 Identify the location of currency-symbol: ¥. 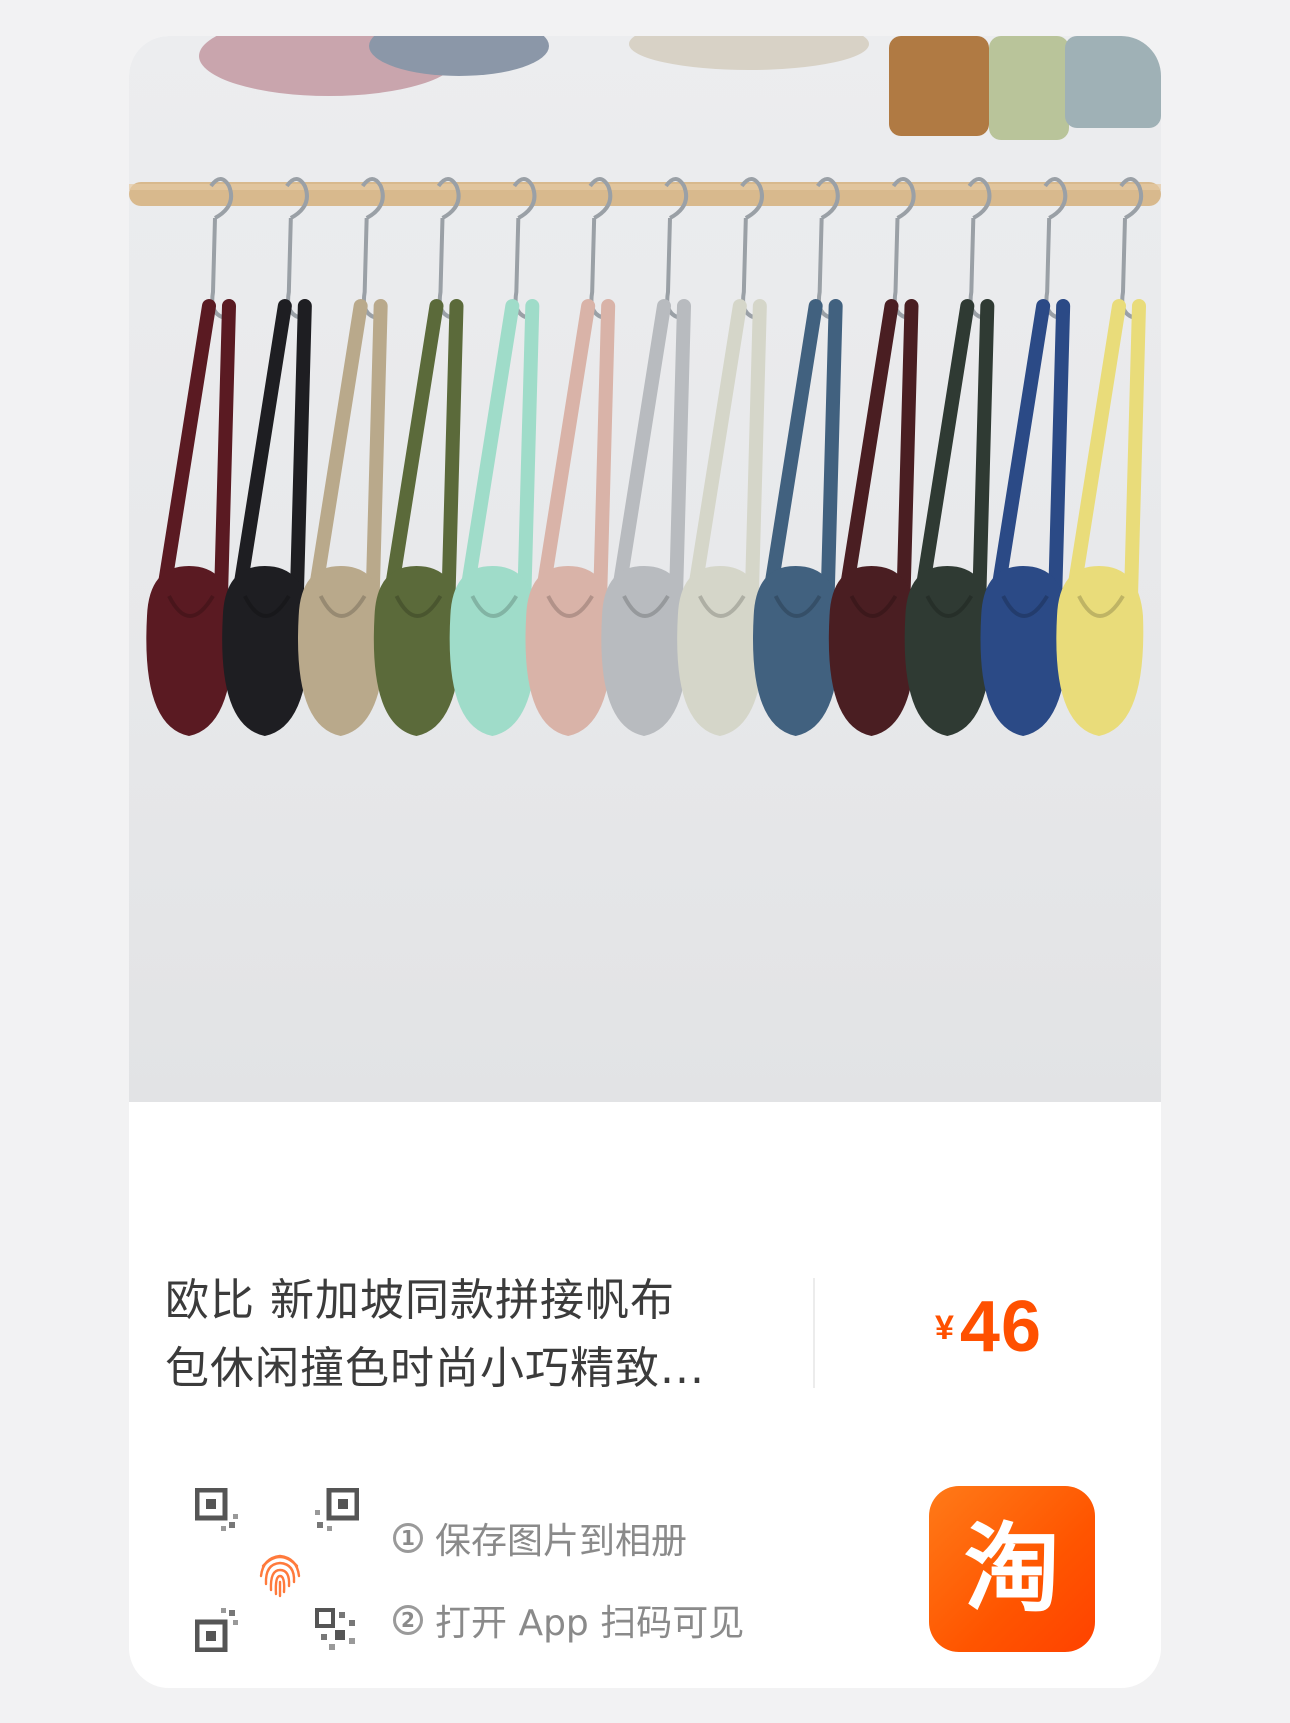
(944, 1328).